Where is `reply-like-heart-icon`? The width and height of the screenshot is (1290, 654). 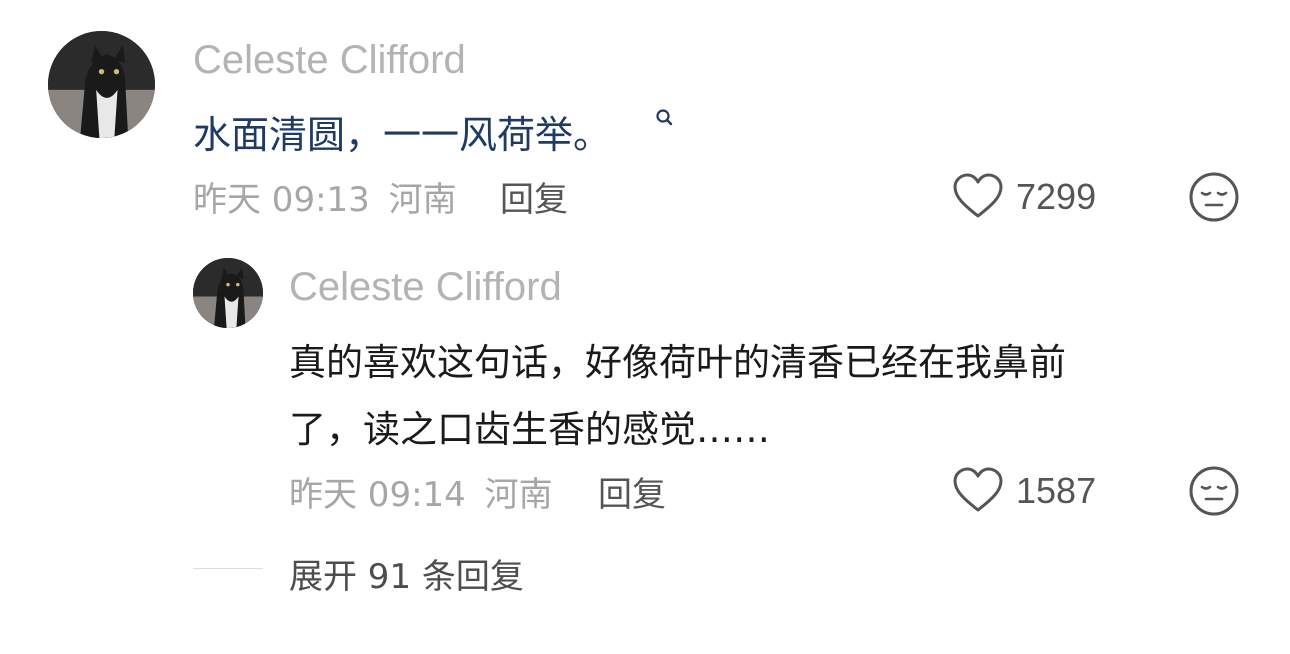 reply-like-heart-icon is located at coordinates (978, 490).